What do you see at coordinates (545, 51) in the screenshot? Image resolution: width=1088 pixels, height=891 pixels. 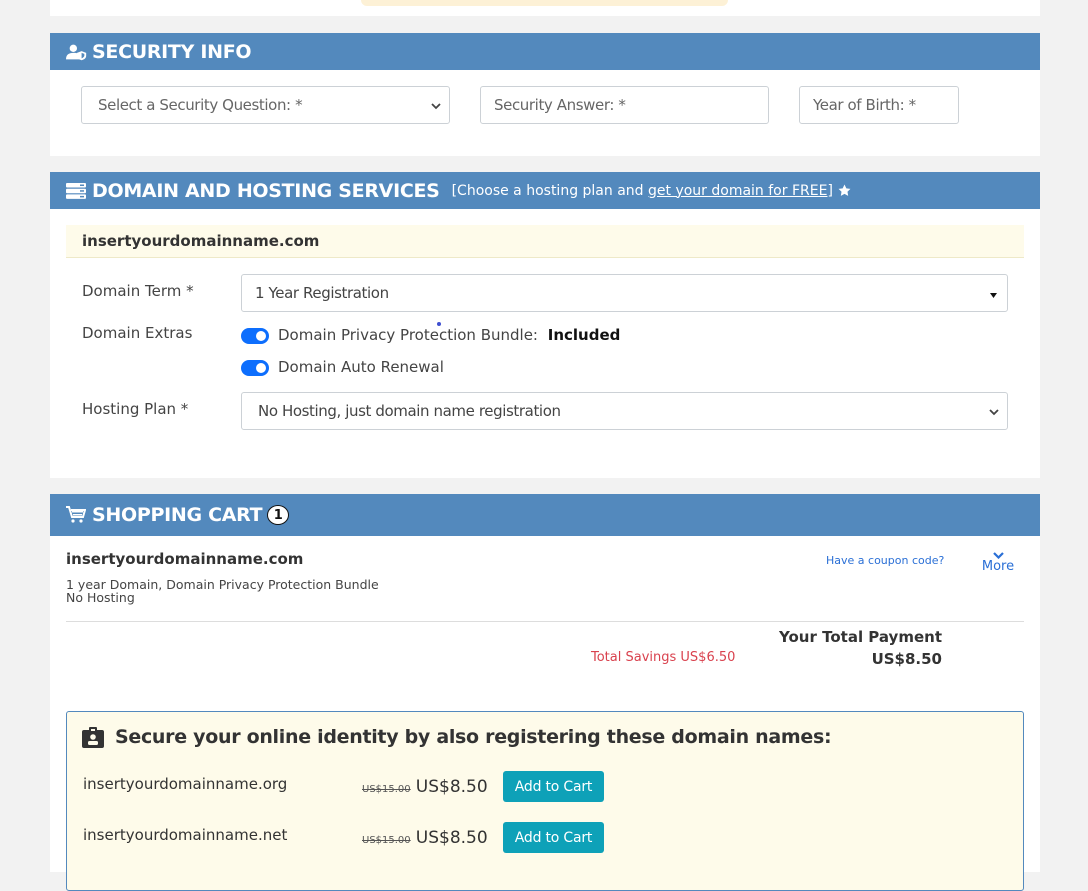 I see `security-info-header: SECURITY INFO` at bounding box center [545, 51].